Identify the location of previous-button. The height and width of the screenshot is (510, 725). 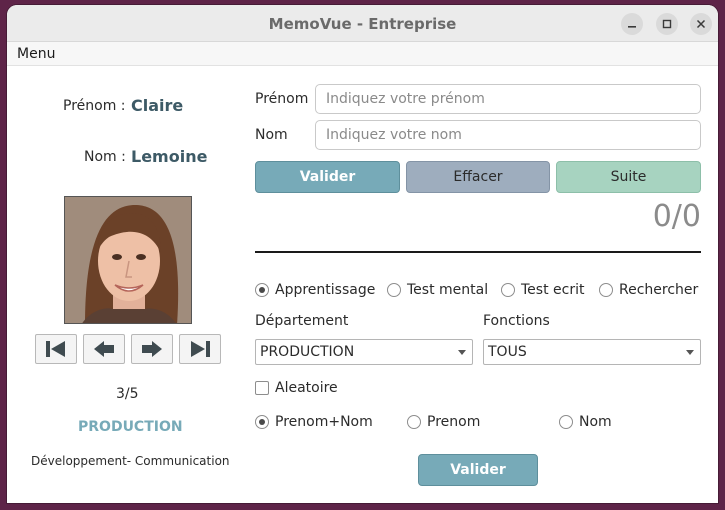
(104, 349).